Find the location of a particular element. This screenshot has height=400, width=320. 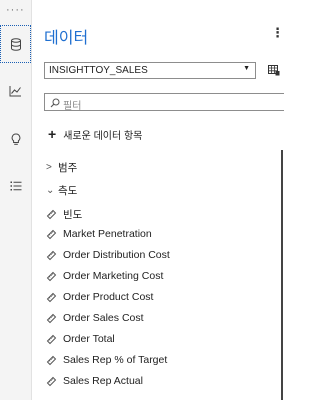

measure-item: Market Penetration is located at coordinates (99, 234).